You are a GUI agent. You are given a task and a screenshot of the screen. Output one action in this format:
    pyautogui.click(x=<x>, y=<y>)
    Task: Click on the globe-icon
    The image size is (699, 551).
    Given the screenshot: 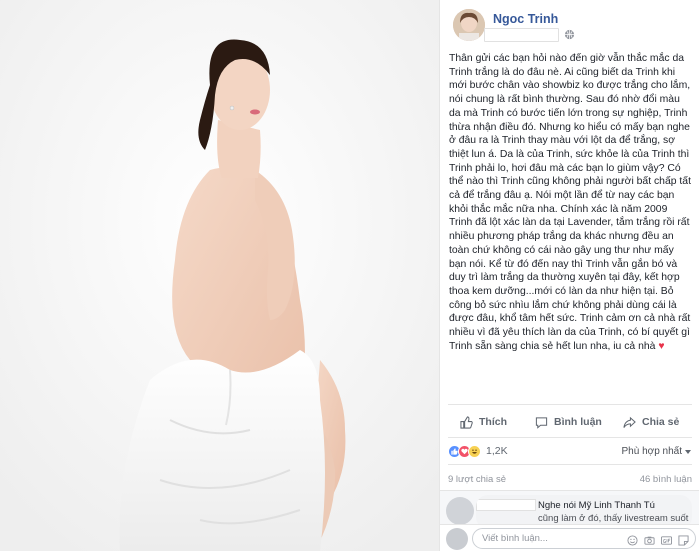 What is the action you would take?
    pyautogui.click(x=569, y=34)
    